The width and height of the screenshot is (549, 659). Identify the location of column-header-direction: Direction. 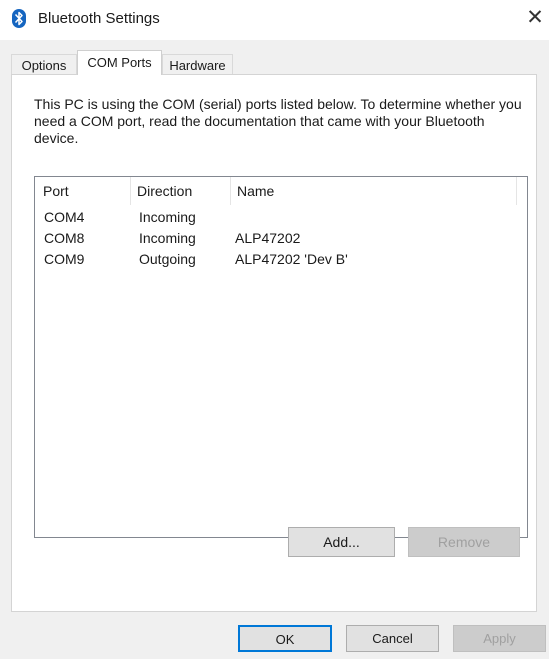
(181, 191).